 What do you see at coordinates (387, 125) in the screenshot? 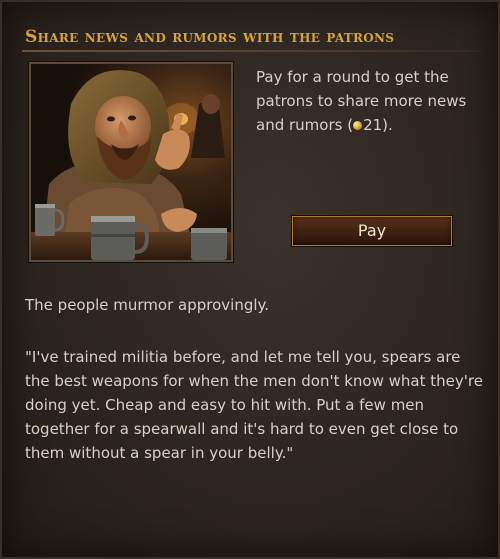
I see `description-suffix: ).` at bounding box center [387, 125].